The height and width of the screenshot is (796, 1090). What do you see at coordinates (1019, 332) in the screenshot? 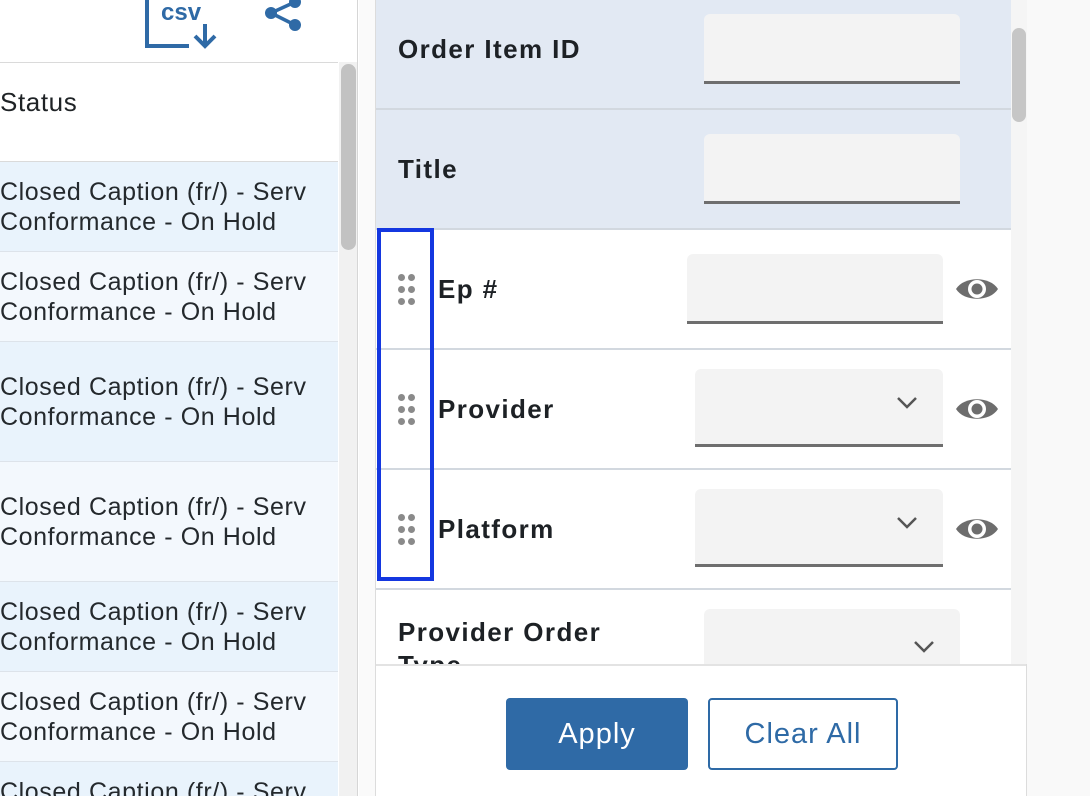
I see `filter-scrollbar` at bounding box center [1019, 332].